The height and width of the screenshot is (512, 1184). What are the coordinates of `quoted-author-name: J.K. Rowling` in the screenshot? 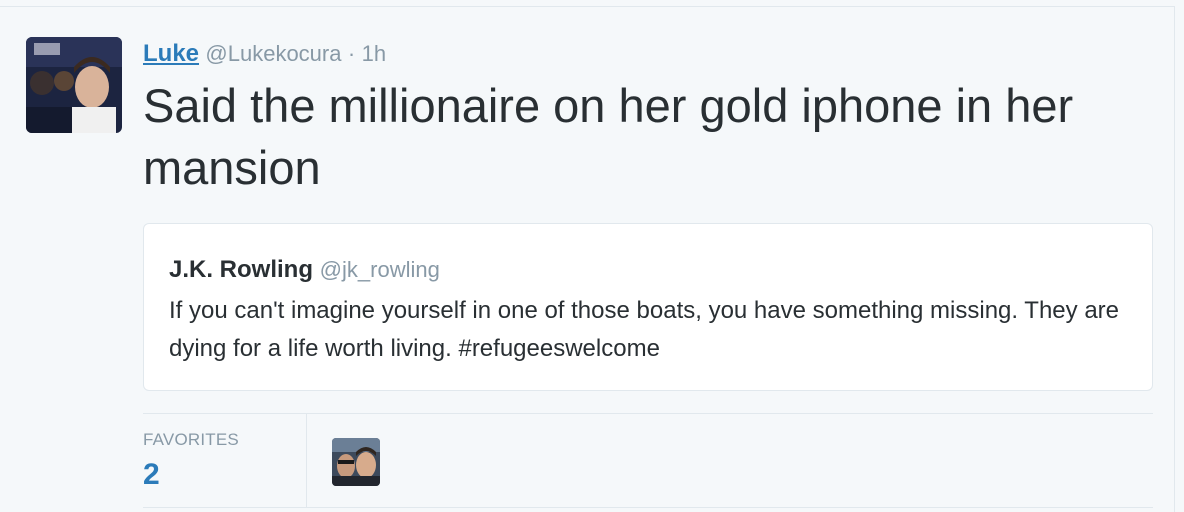 It's located at (241, 269).